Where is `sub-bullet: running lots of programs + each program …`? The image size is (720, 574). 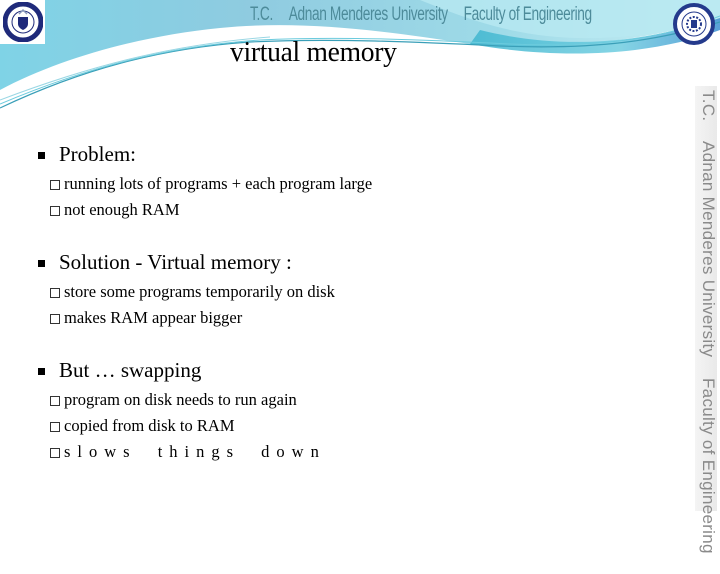 sub-bullet: running lots of programs + each program … is located at coordinates (211, 184).